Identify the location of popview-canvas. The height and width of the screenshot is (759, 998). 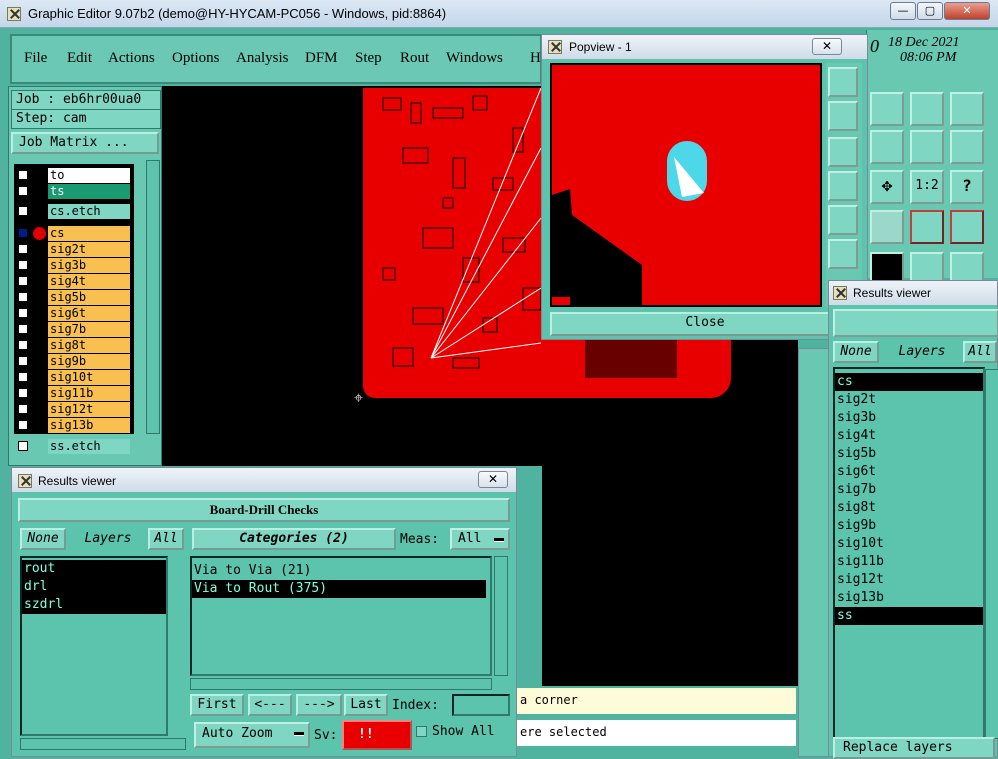
(686, 185).